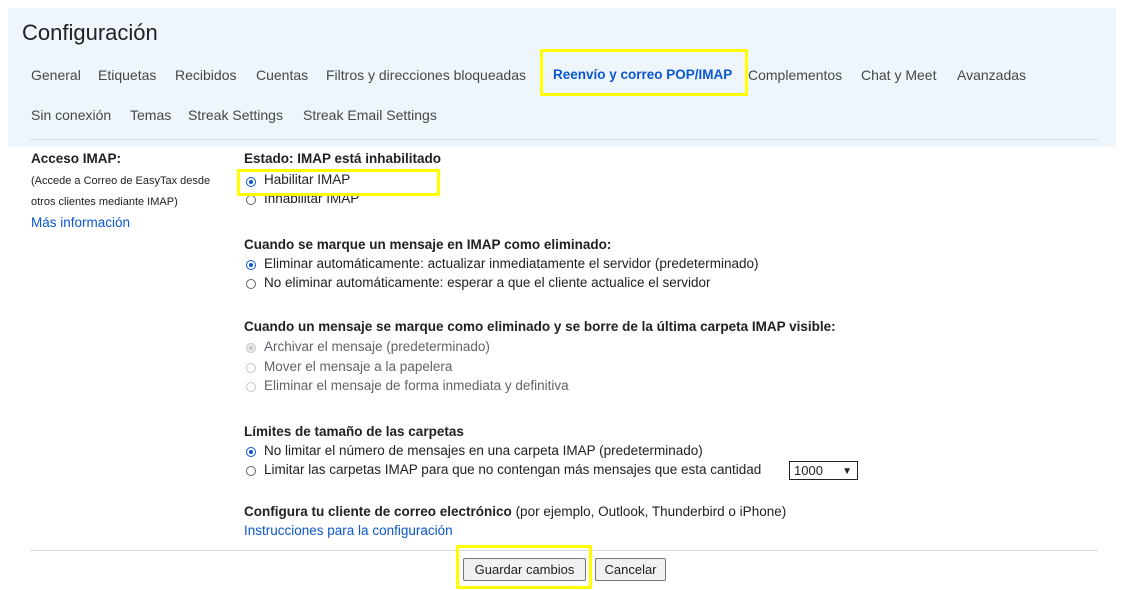 This screenshot has width=1124, height=590. What do you see at coordinates (251, 200) in the screenshot?
I see `disable-imap-radio` at bounding box center [251, 200].